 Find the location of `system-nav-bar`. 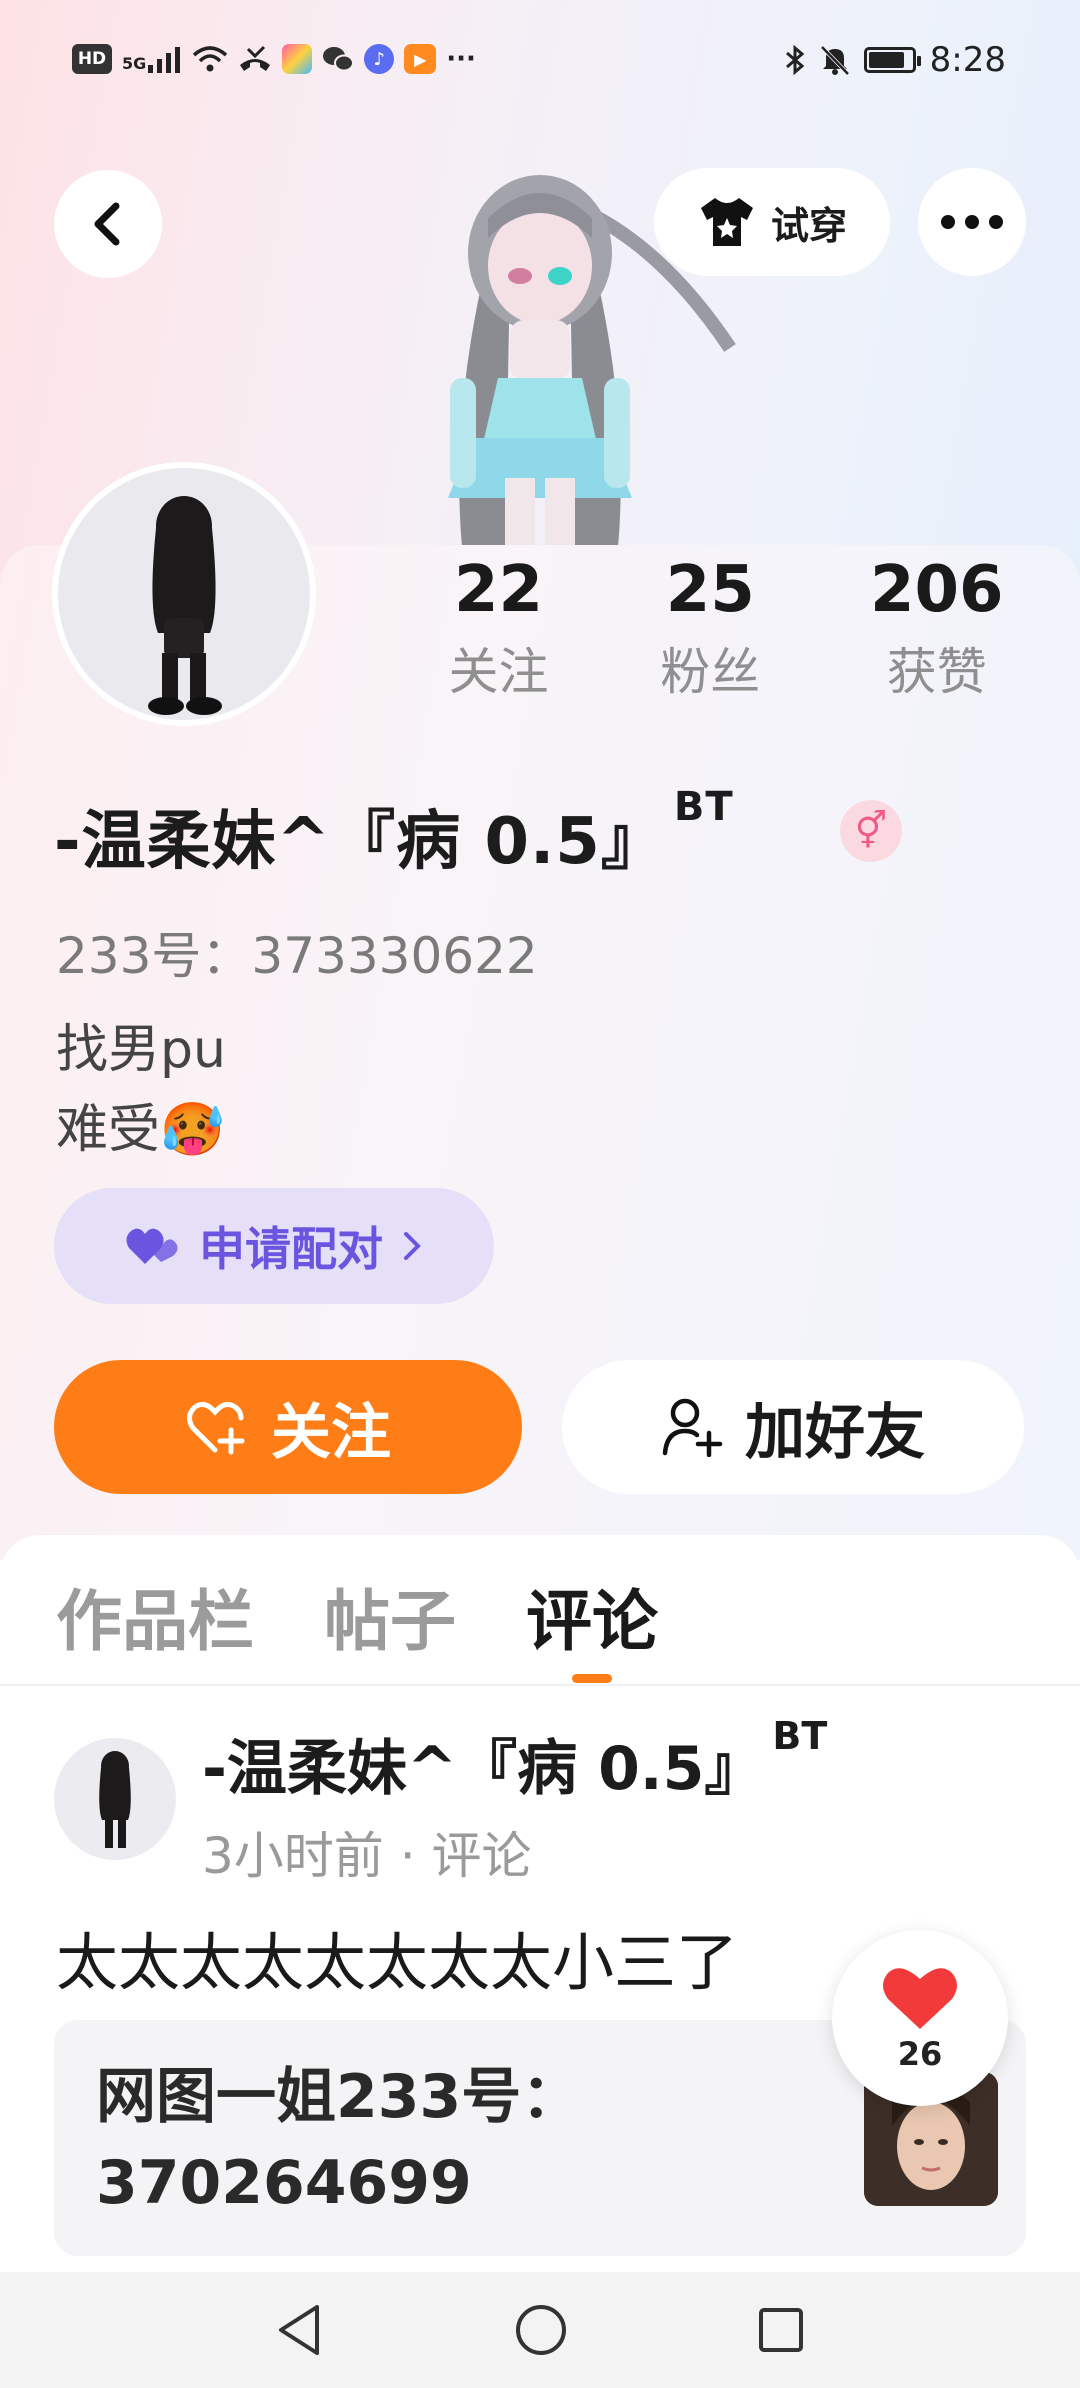

system-nav-bar is located at coordinates (540, 2330).